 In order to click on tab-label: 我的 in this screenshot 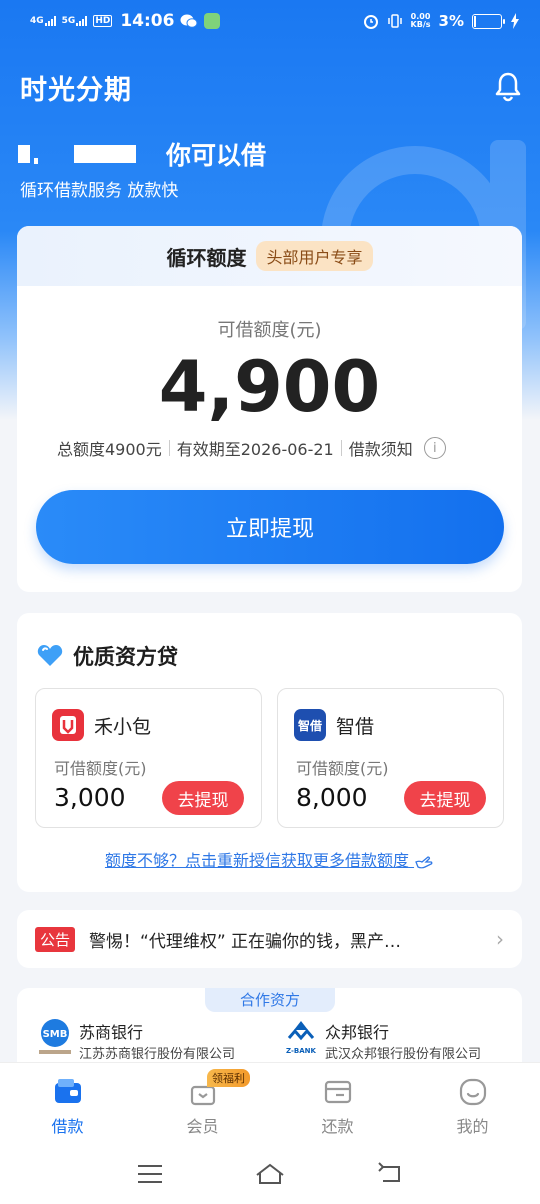, I will do `click(472, 1126)`.